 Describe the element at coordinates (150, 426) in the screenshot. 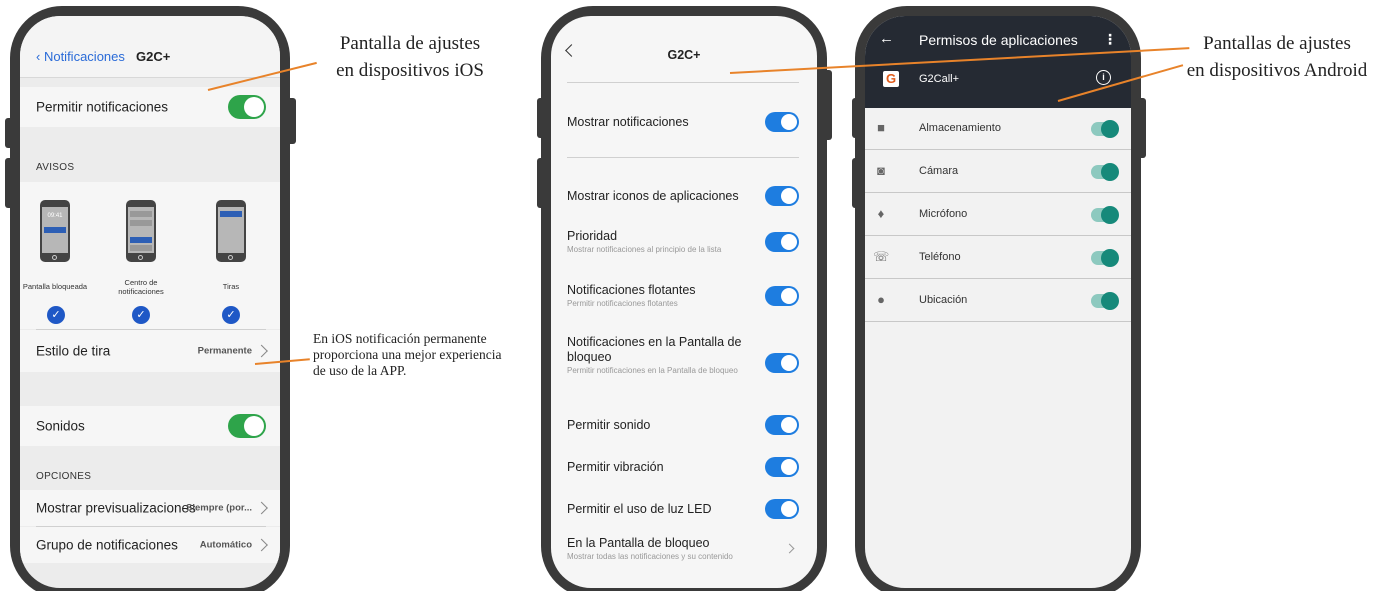

I see `sounds-row: Sonidos` at that location.